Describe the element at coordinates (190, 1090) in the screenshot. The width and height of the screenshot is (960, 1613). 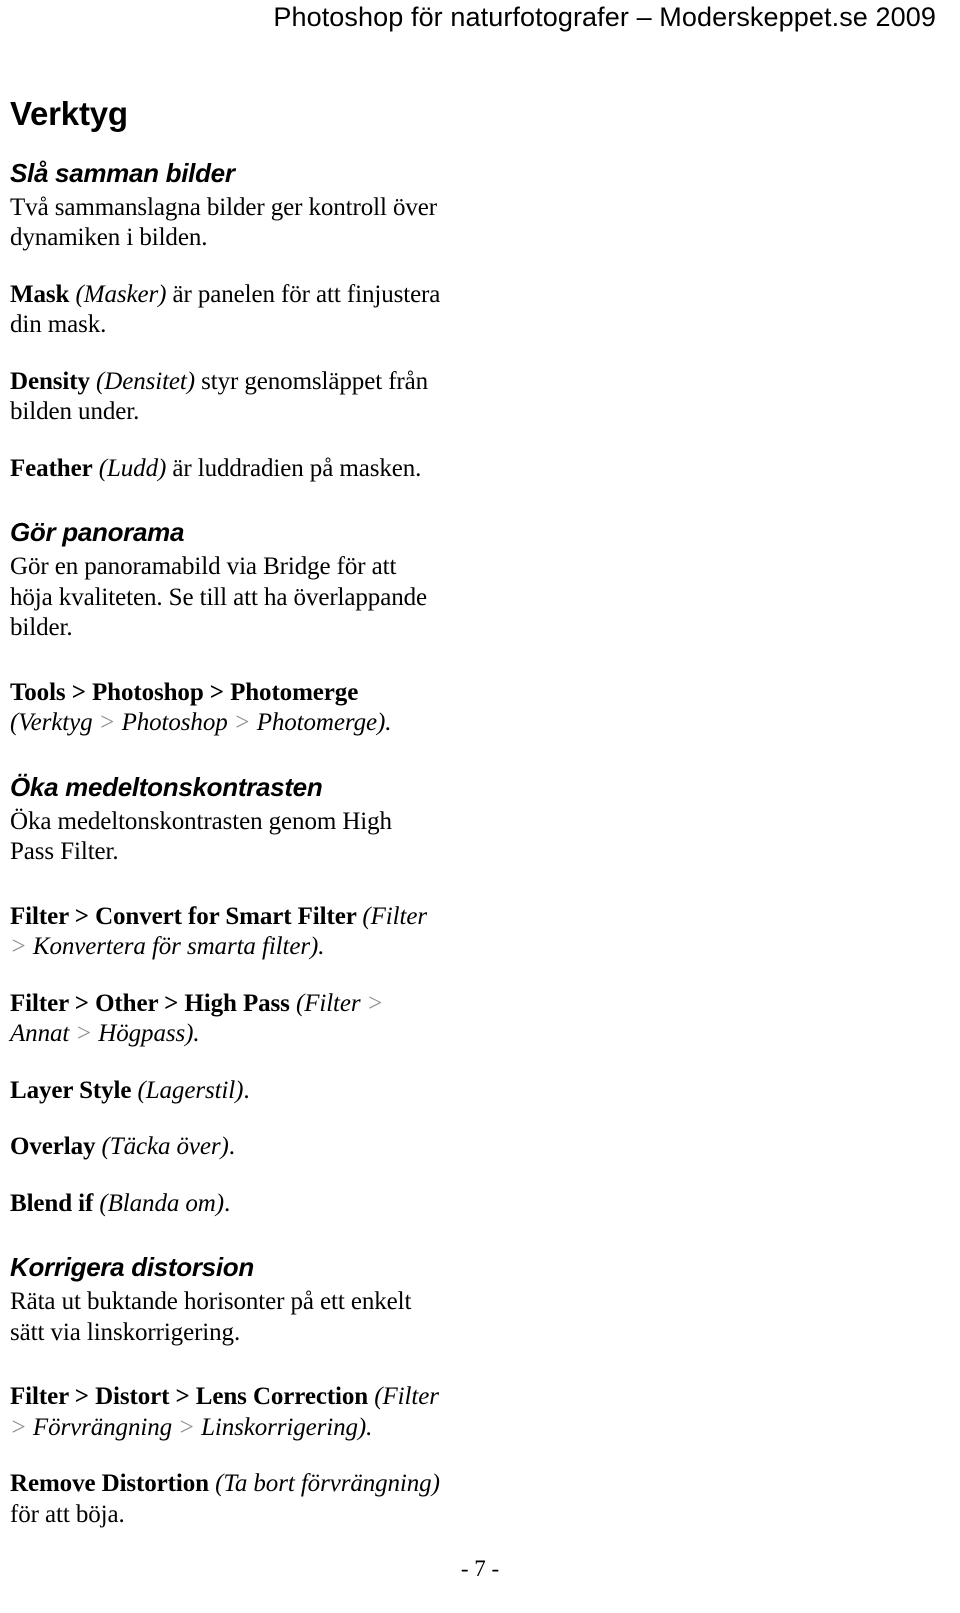
I see `term-translation: (Lagerstil)` at that location.